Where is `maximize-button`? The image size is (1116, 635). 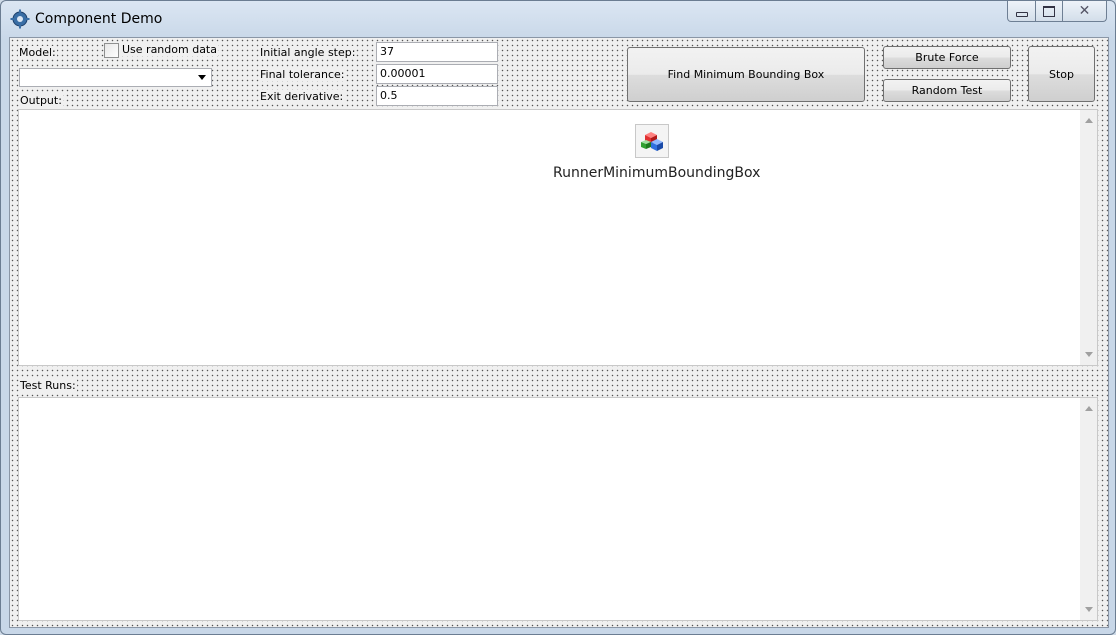
maximize-button is located at coordinates (1049, 11).